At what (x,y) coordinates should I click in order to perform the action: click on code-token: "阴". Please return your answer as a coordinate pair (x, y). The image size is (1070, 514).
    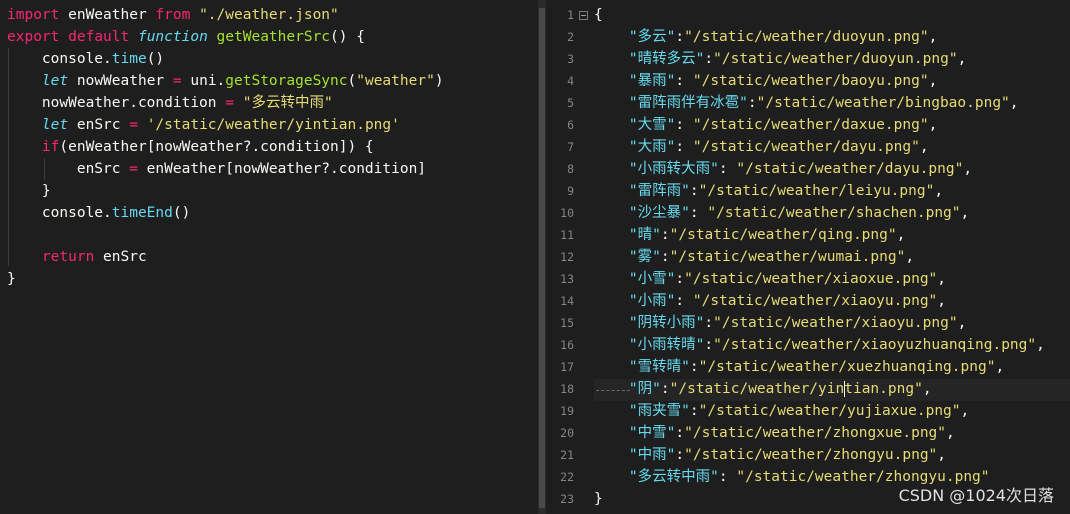
    Looking at the image, I should click on (644, 389).